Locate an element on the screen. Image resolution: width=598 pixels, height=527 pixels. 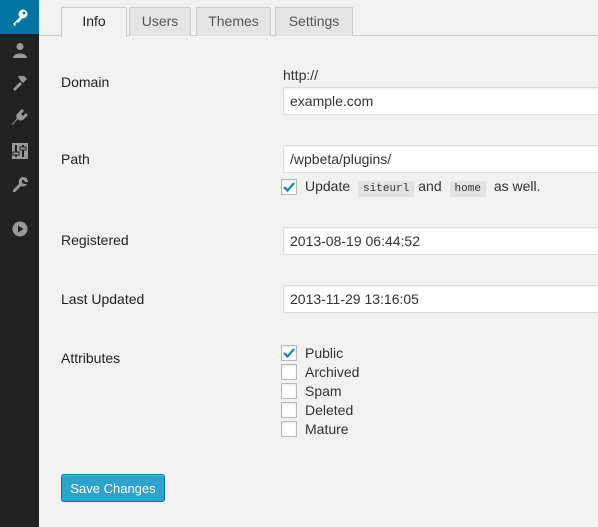
last-updated-input is located at coordinates (440, 299).